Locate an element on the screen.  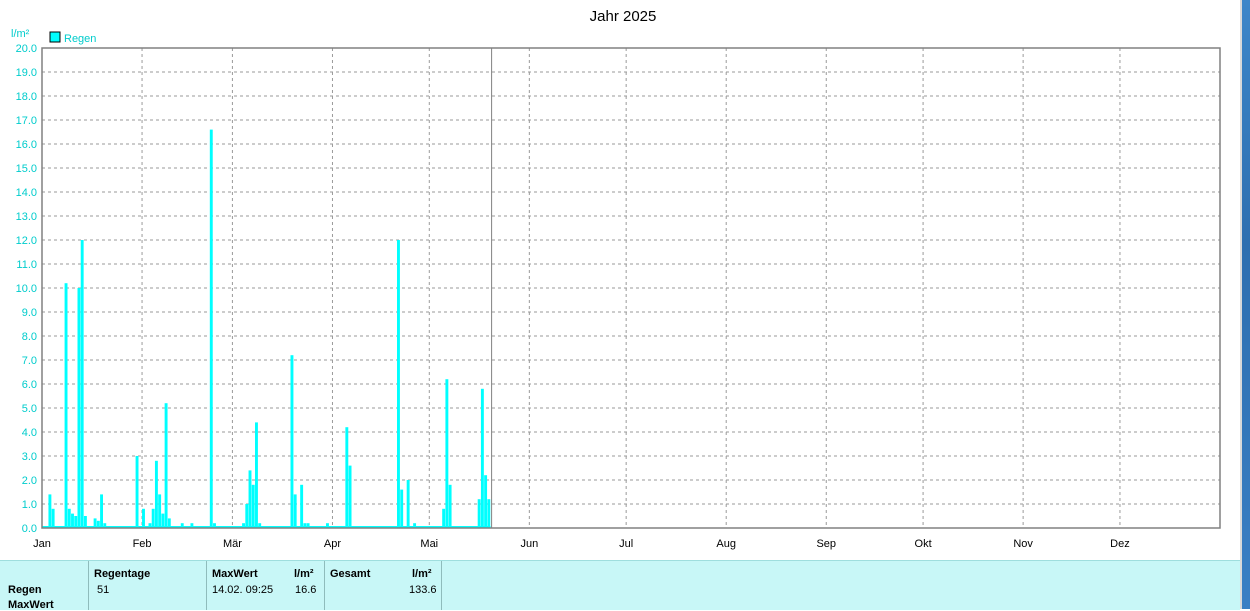
y-tick-label: 12.0 is located at coordinates (26, 241).